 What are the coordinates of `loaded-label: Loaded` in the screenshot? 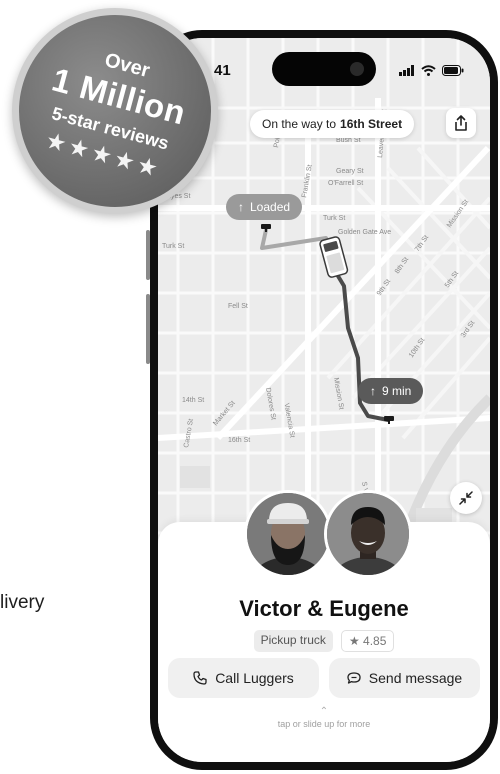 It's located at (270, 207).